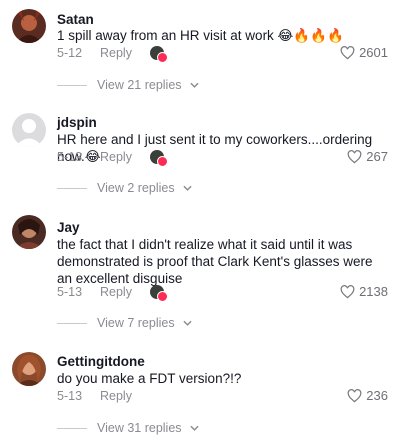 The image size is (400, 441). What do you see at coordinates (373, 291) in the screenshot?
I see `like-count: 2138` at bounding box center [373, 291].